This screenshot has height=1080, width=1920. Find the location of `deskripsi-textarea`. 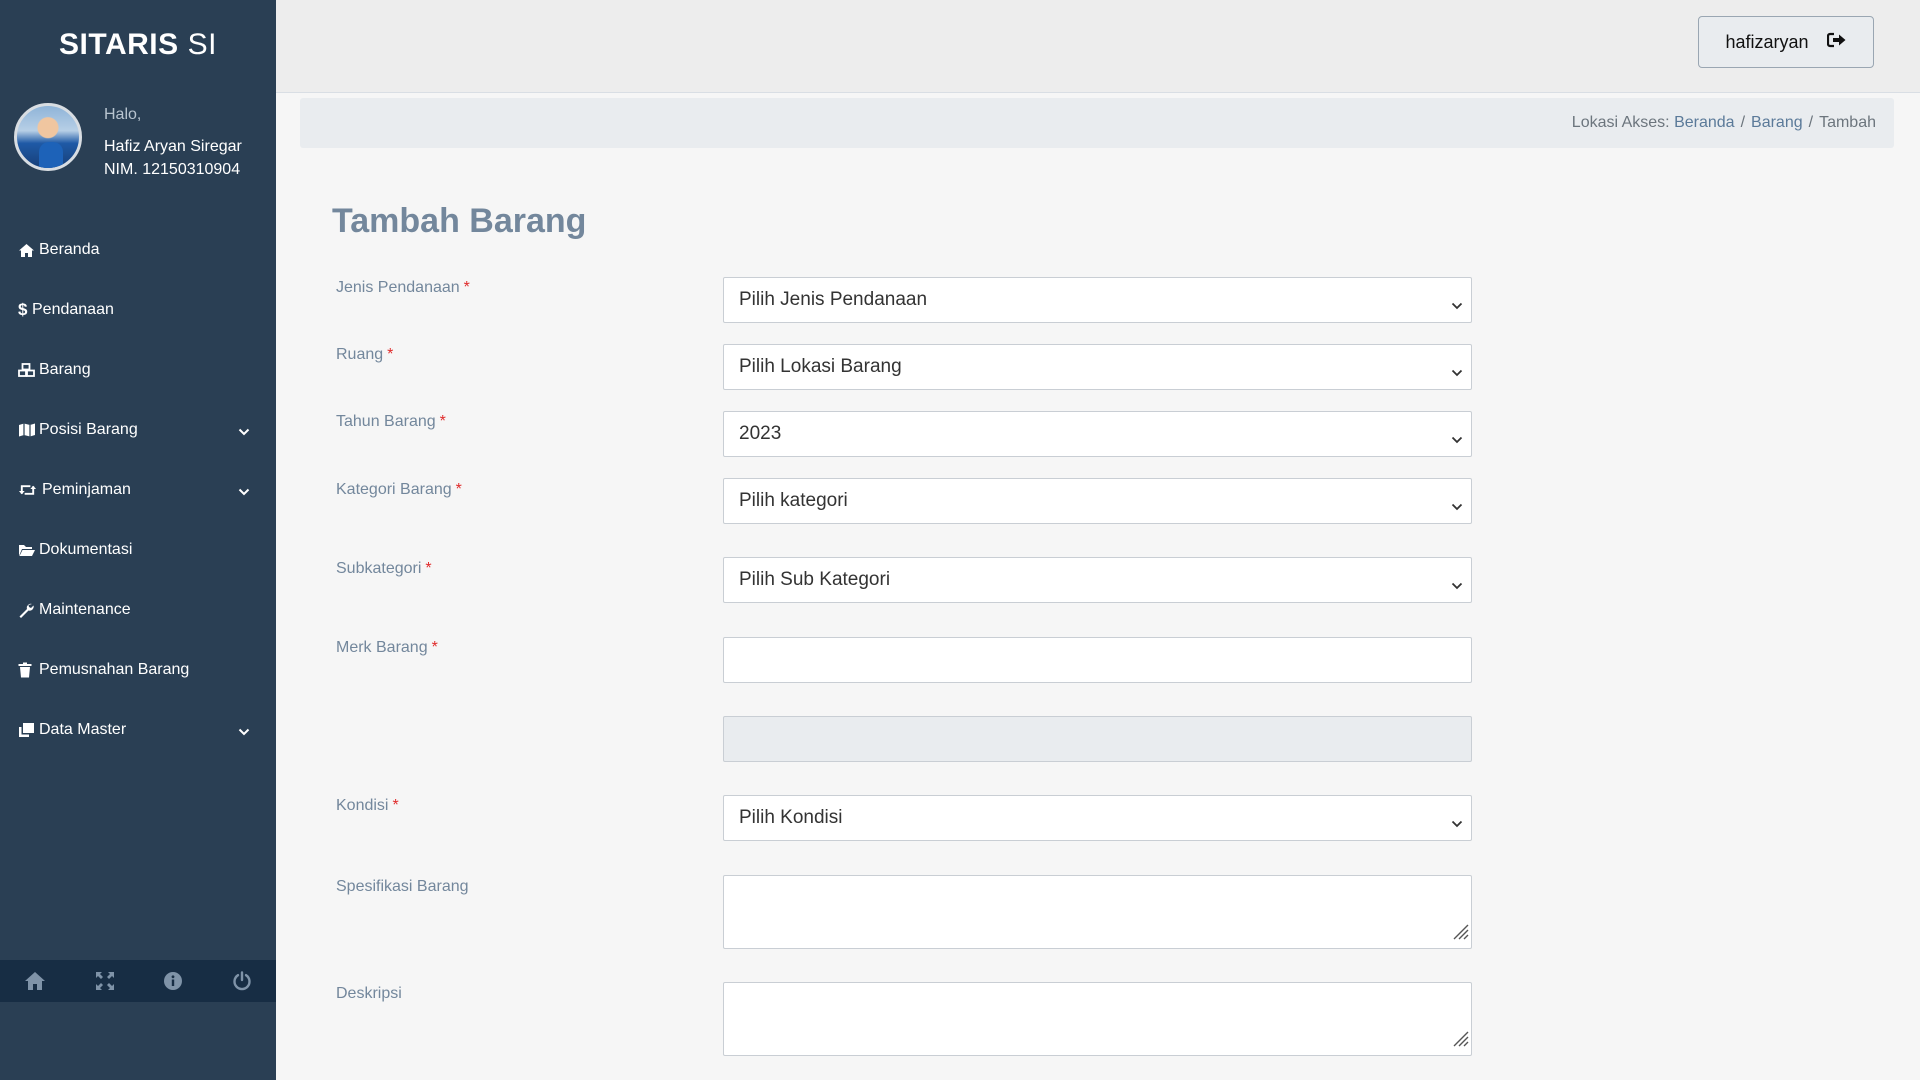

deskripsi-textarea is located at coordinates (1097, 1019).